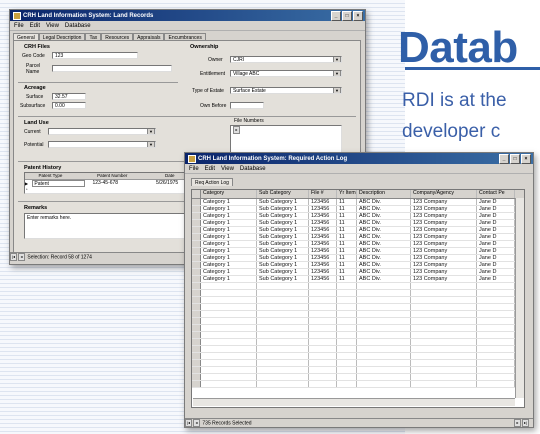 The width and height of the screenshot is (540, 434). Describe the element at coordinates (286, 140) in the screenshot. I see `file-numbers-list: ▸` at that location.